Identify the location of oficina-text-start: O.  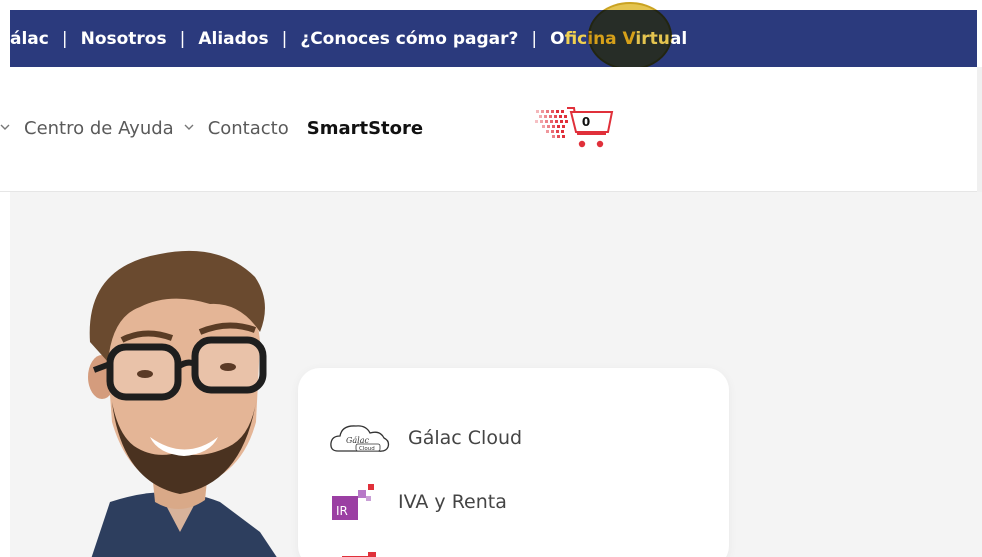
(557, 38).